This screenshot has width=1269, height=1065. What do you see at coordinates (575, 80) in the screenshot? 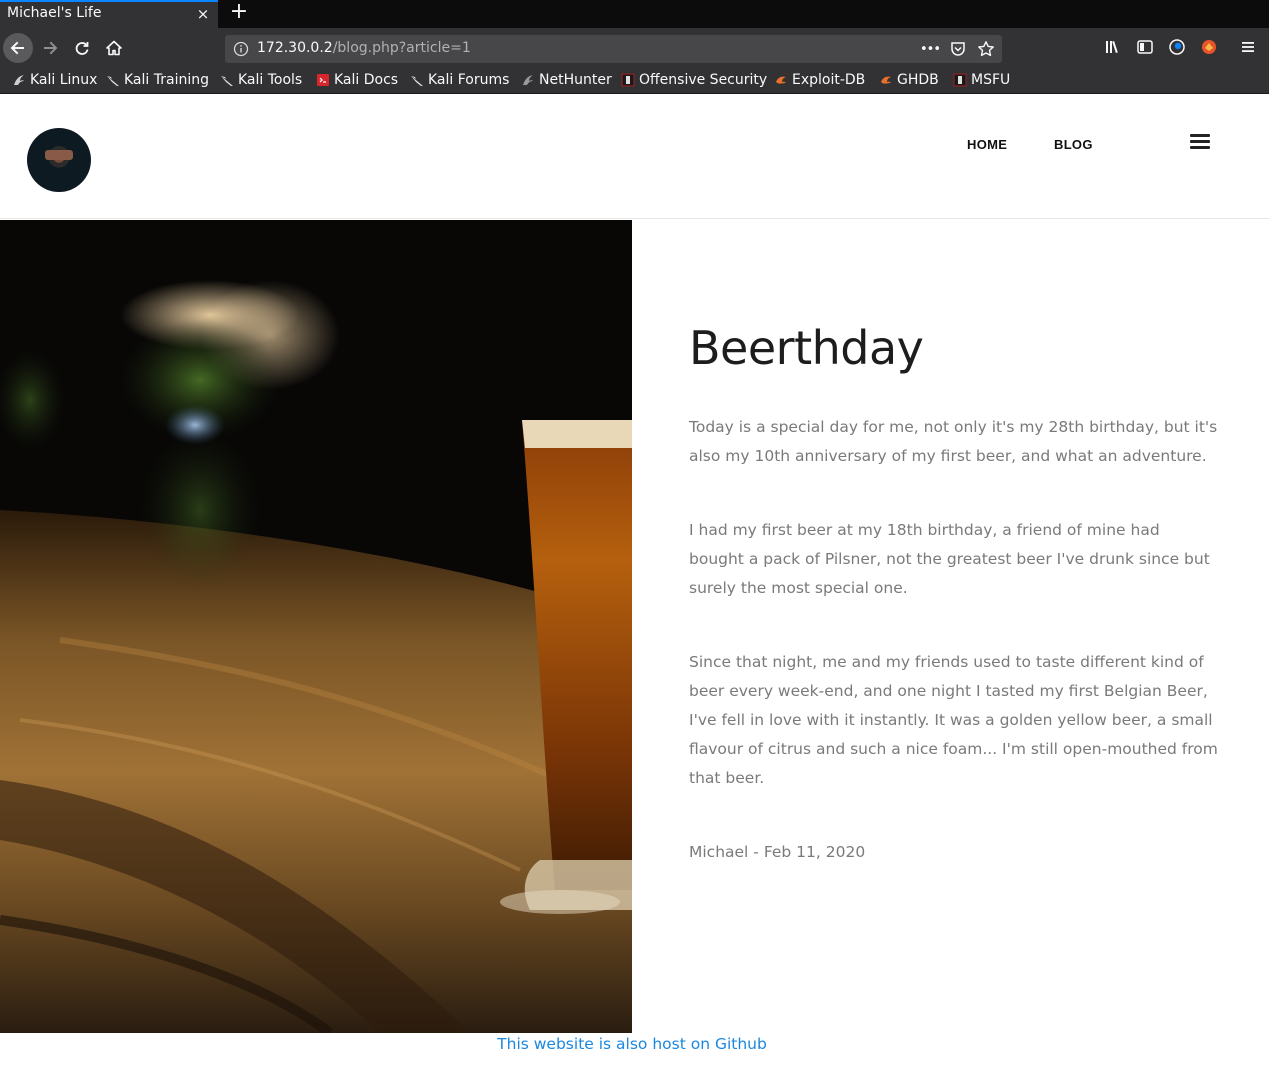
I see `bookmark-label: NetHunter` at bounding box center [575, 80].